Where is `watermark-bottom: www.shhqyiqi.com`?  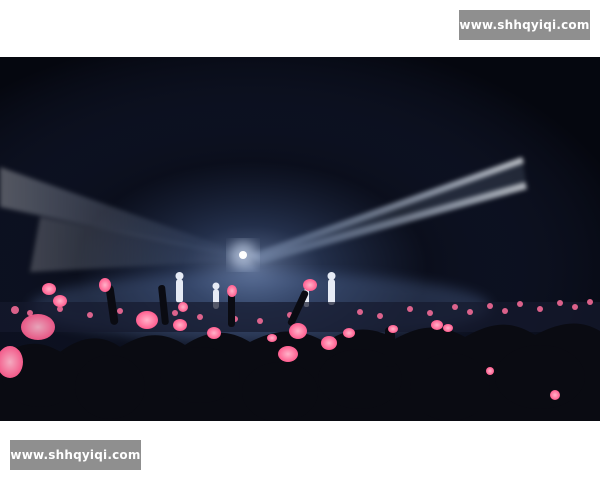
watermark-bottom: www.shhqyiqi.com is located at coordinates (75, 455).